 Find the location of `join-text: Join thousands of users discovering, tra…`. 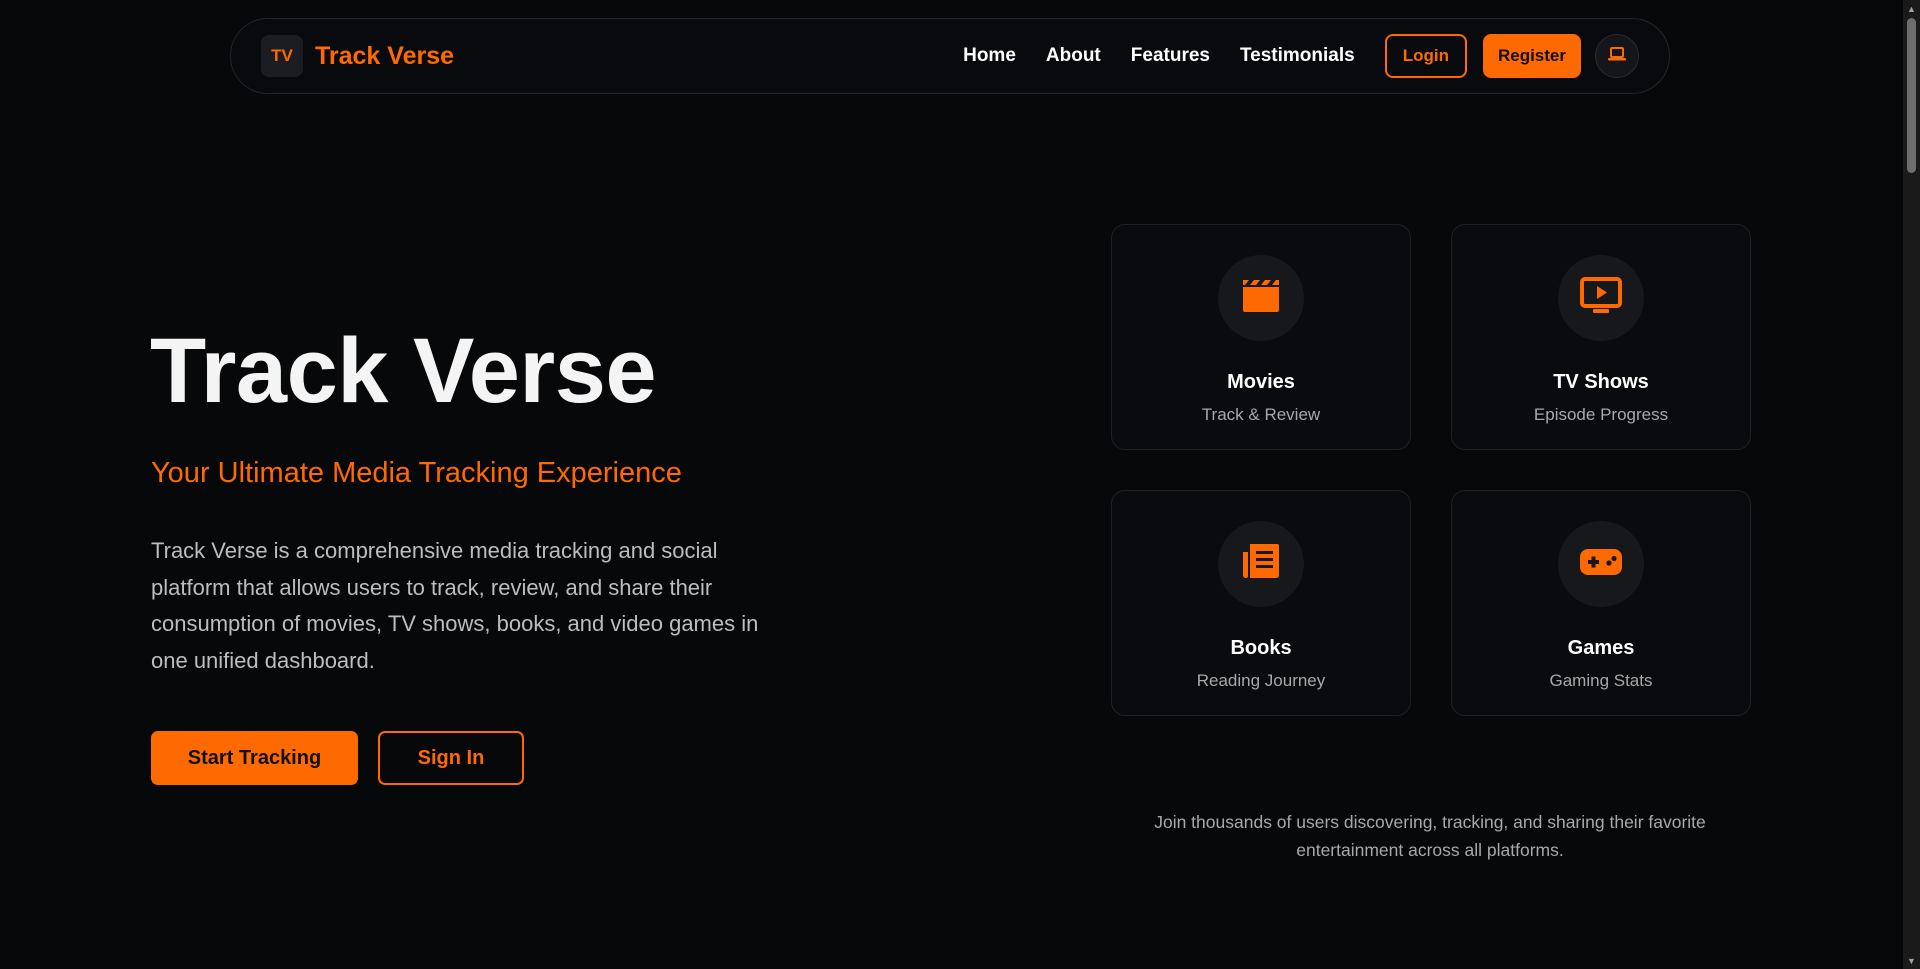

join-text: Join thousands of users discovering, tra… is located at coordinates (1430, 836).